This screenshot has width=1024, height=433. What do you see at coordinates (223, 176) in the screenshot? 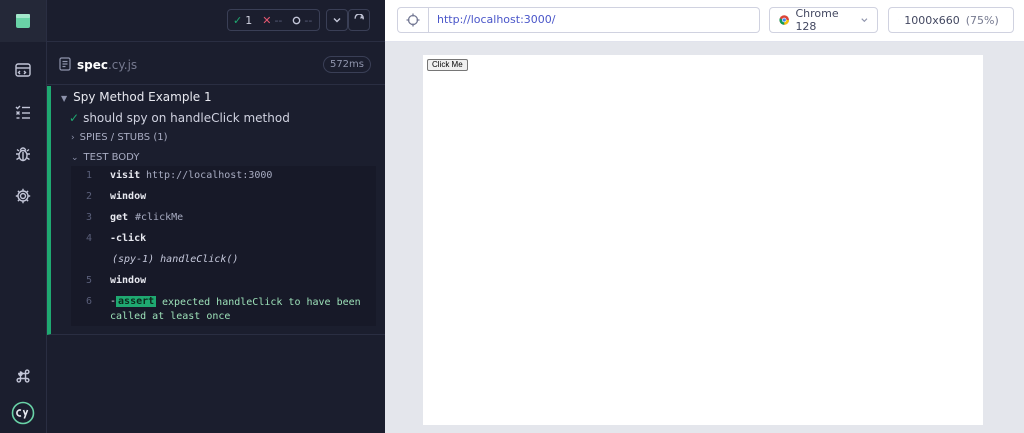
I see `command-row: 1 visit http://localhost:3000` at bounding box center [223, 176].